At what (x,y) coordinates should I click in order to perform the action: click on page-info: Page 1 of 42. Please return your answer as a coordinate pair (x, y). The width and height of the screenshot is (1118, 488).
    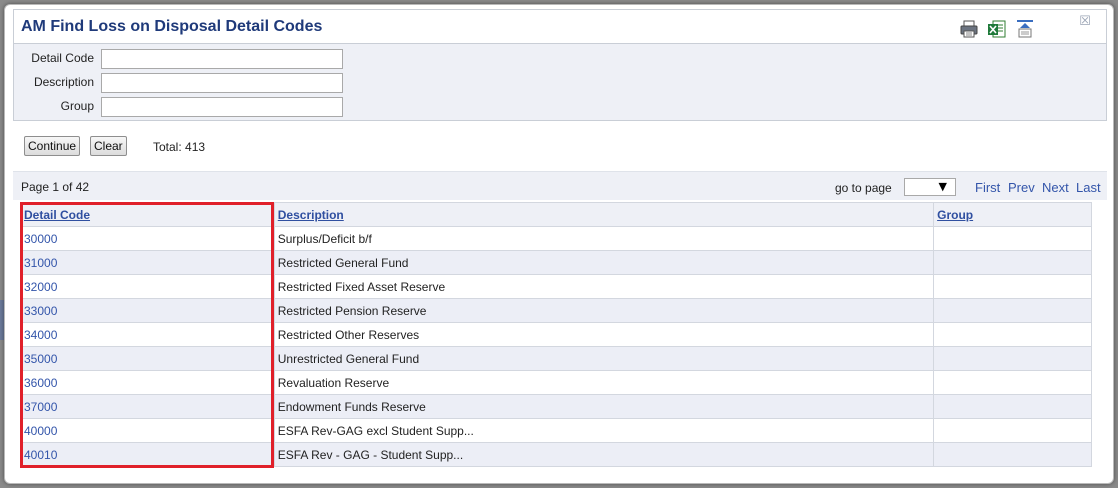
    Looking at the image, I should click on (55, 187).